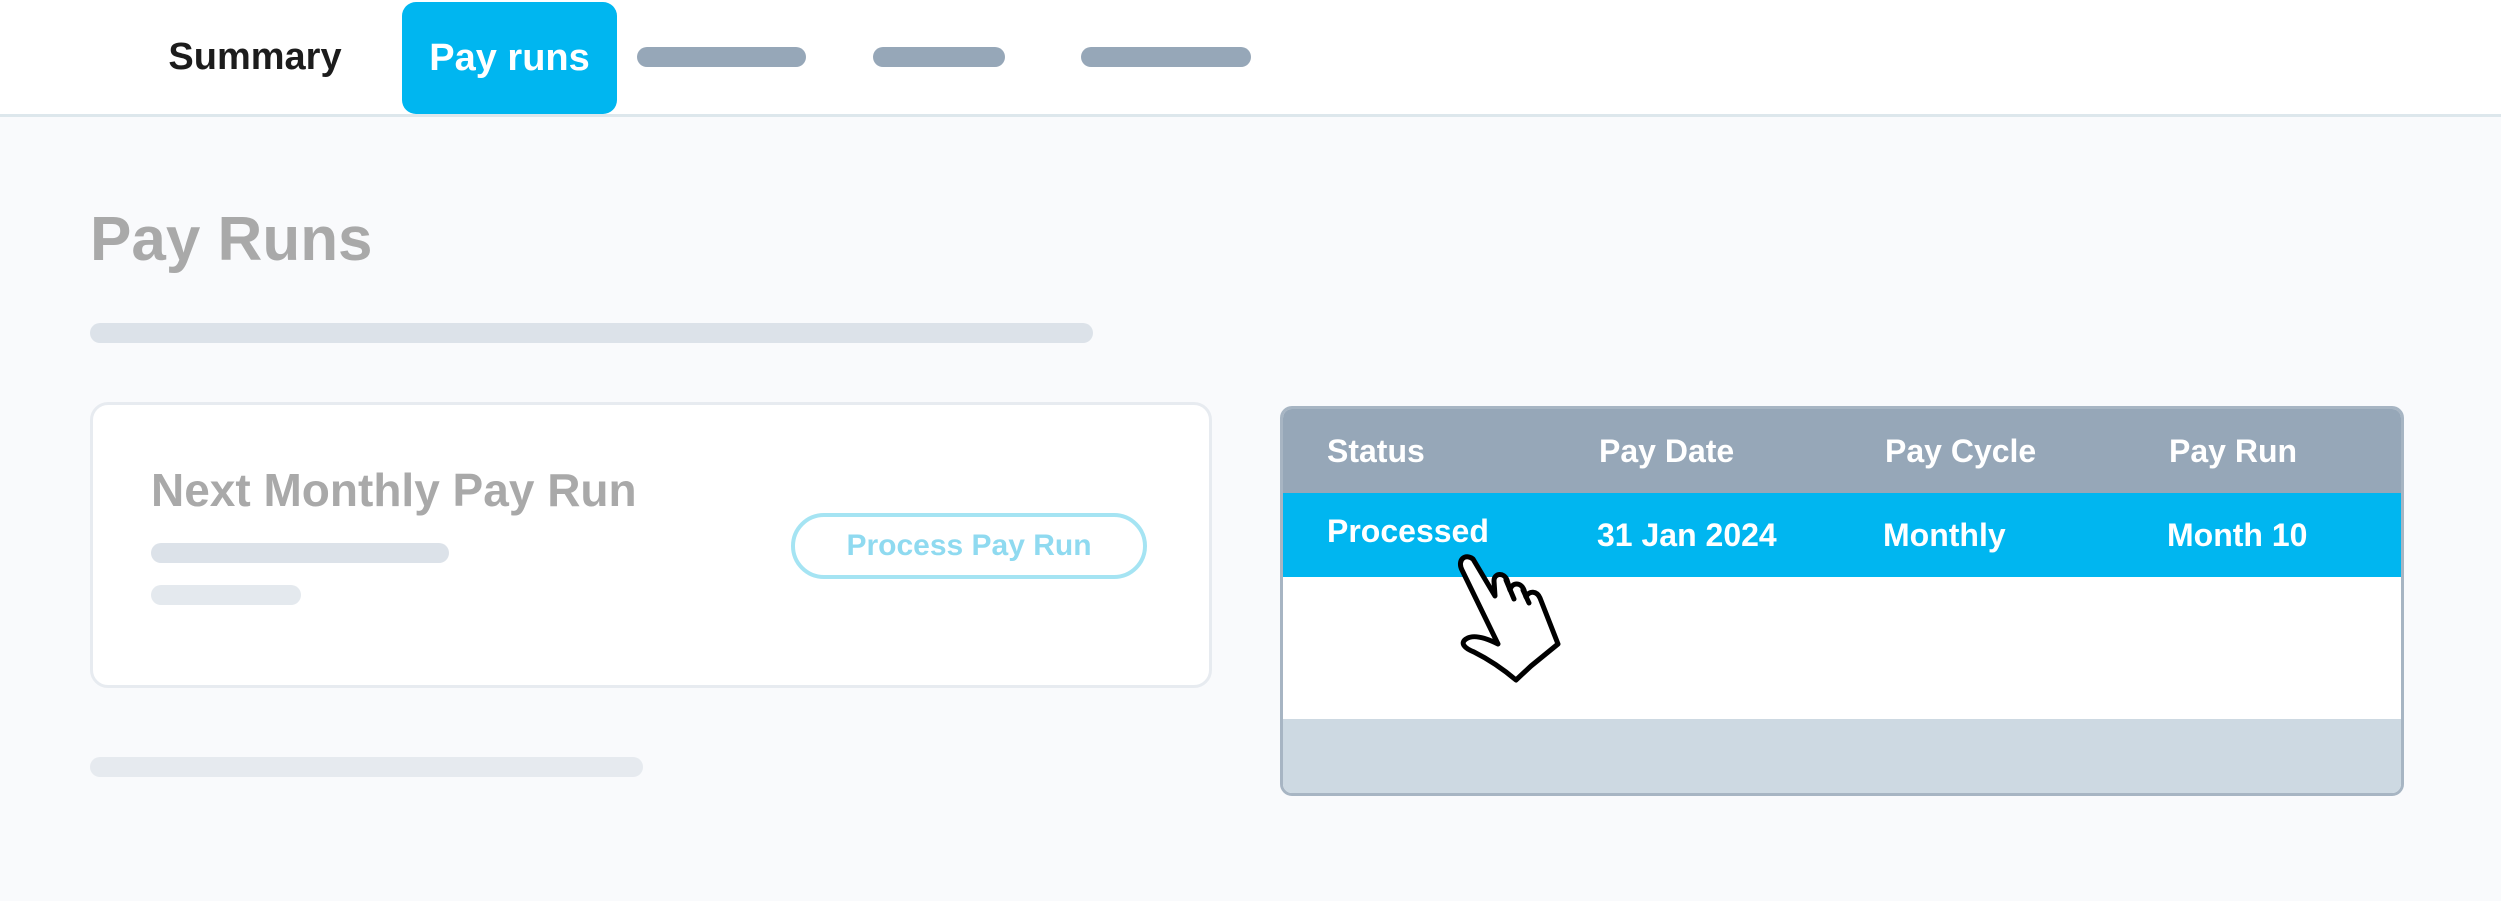 The image size is (2501, 901). I want to click on top-navigation: Summary Pay runs, so click(1250, 58).